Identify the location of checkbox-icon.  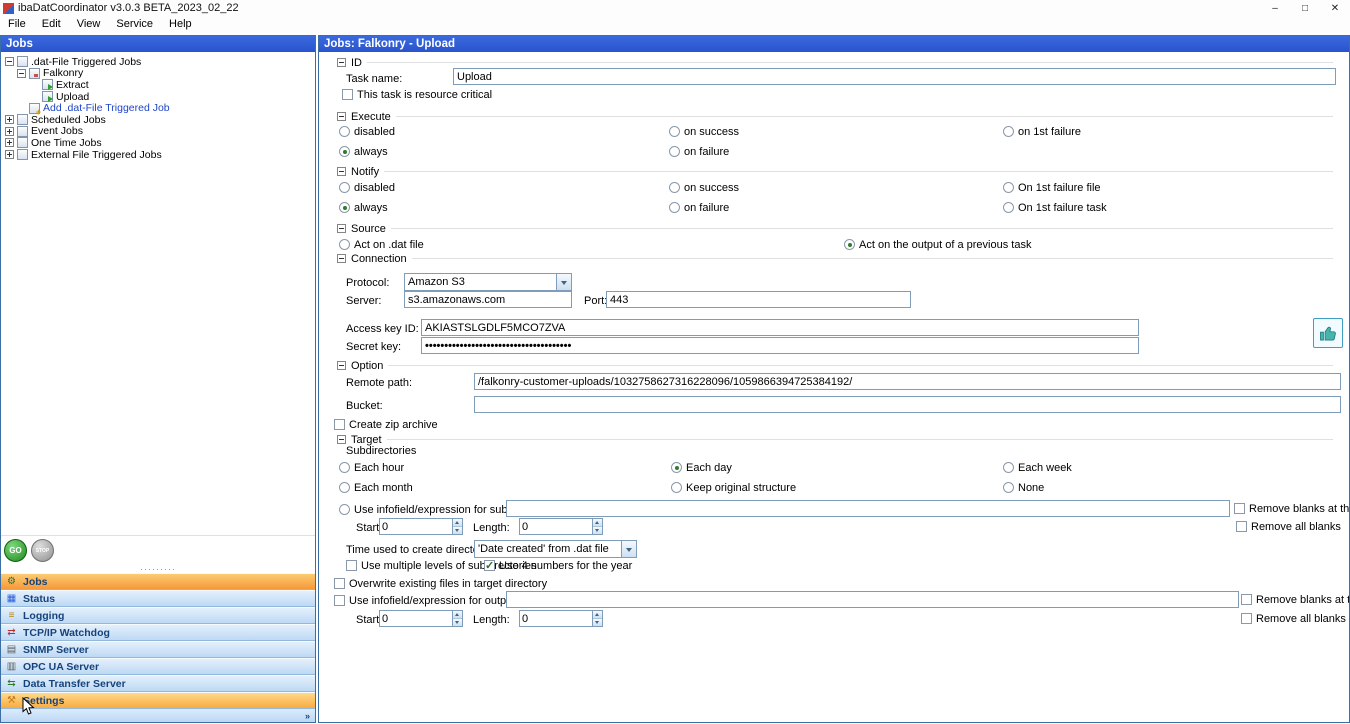
(1241, 526).